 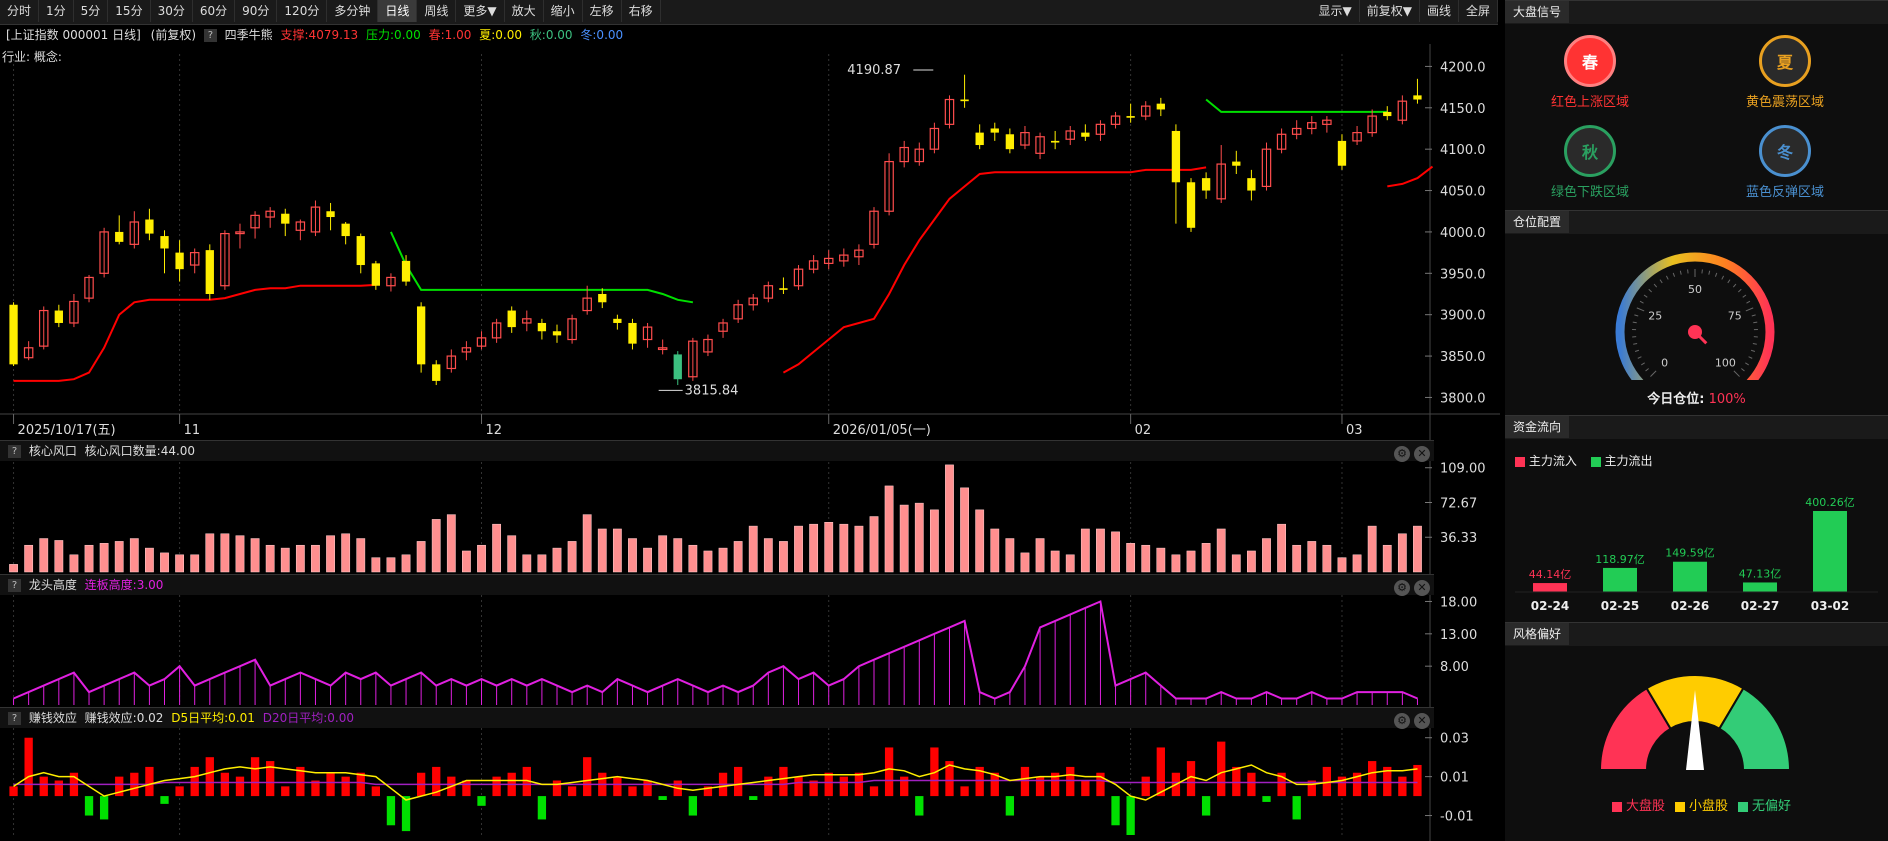 I want to click on annotation-label: 4190.87, so click(x=874, y=70).